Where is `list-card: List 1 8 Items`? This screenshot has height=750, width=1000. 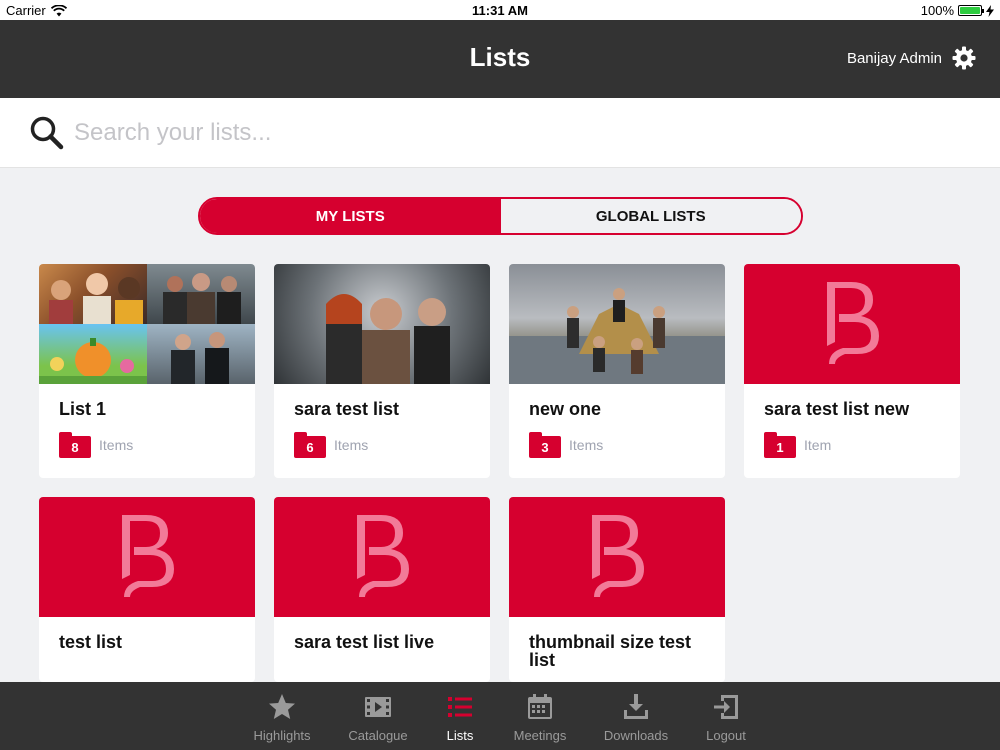 list-card: List 1 8 Items is located at coordinates (147, 371).